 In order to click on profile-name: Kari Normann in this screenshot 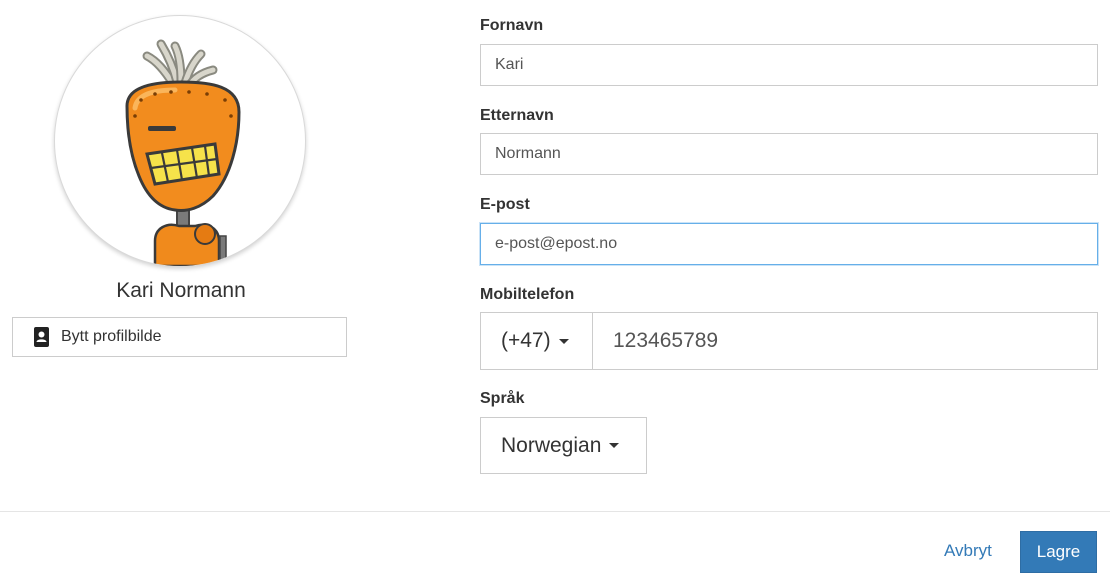, I will do `click(181, 290)`.